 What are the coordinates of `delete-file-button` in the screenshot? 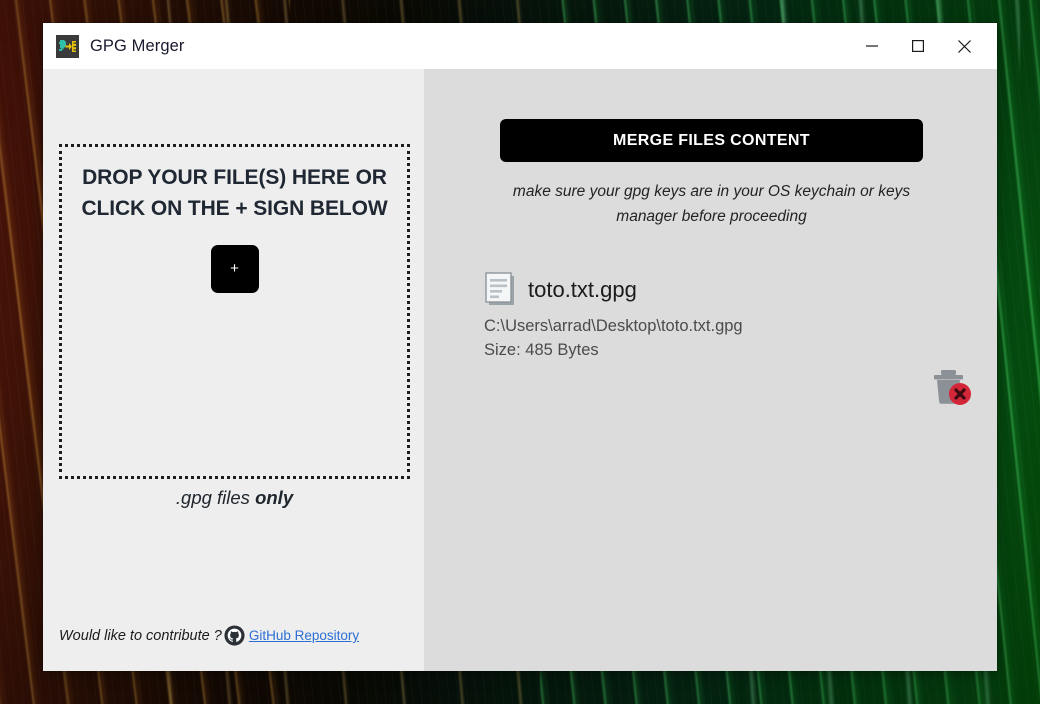 It's located at (951, 388).